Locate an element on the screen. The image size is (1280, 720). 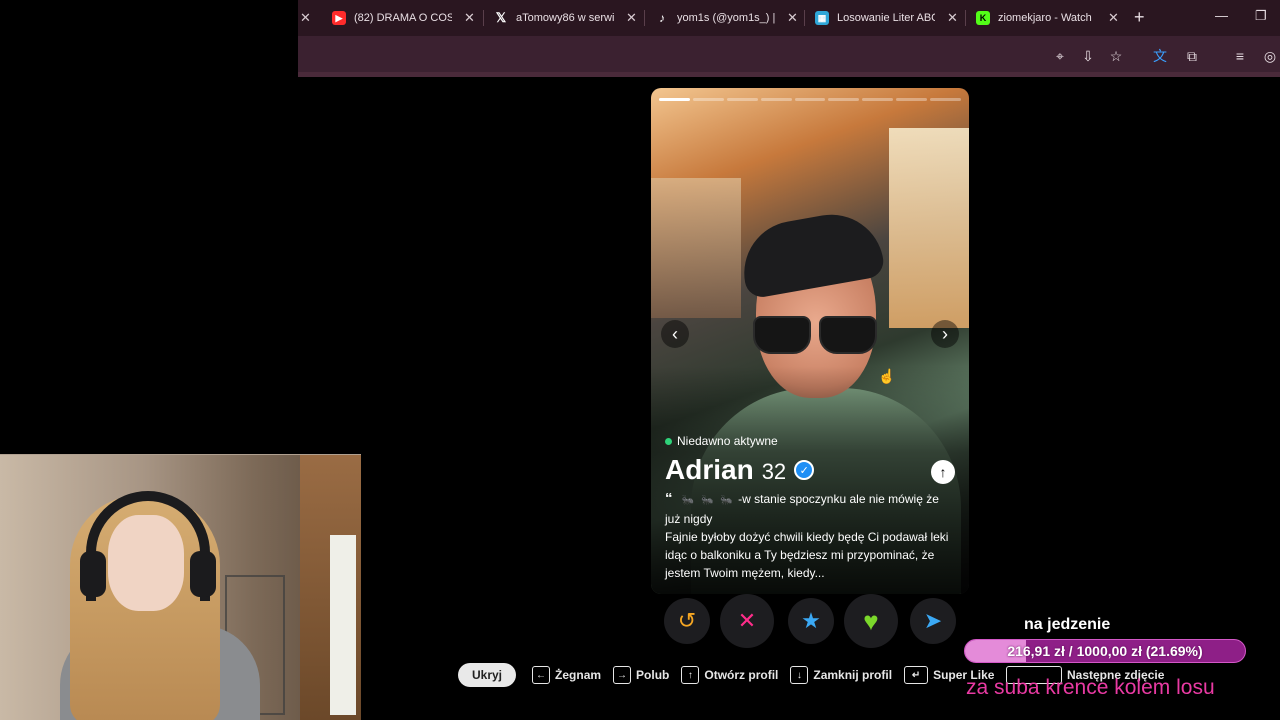
profile-heading: Adrian 32 ✓ is located at coordinates (740, 470).